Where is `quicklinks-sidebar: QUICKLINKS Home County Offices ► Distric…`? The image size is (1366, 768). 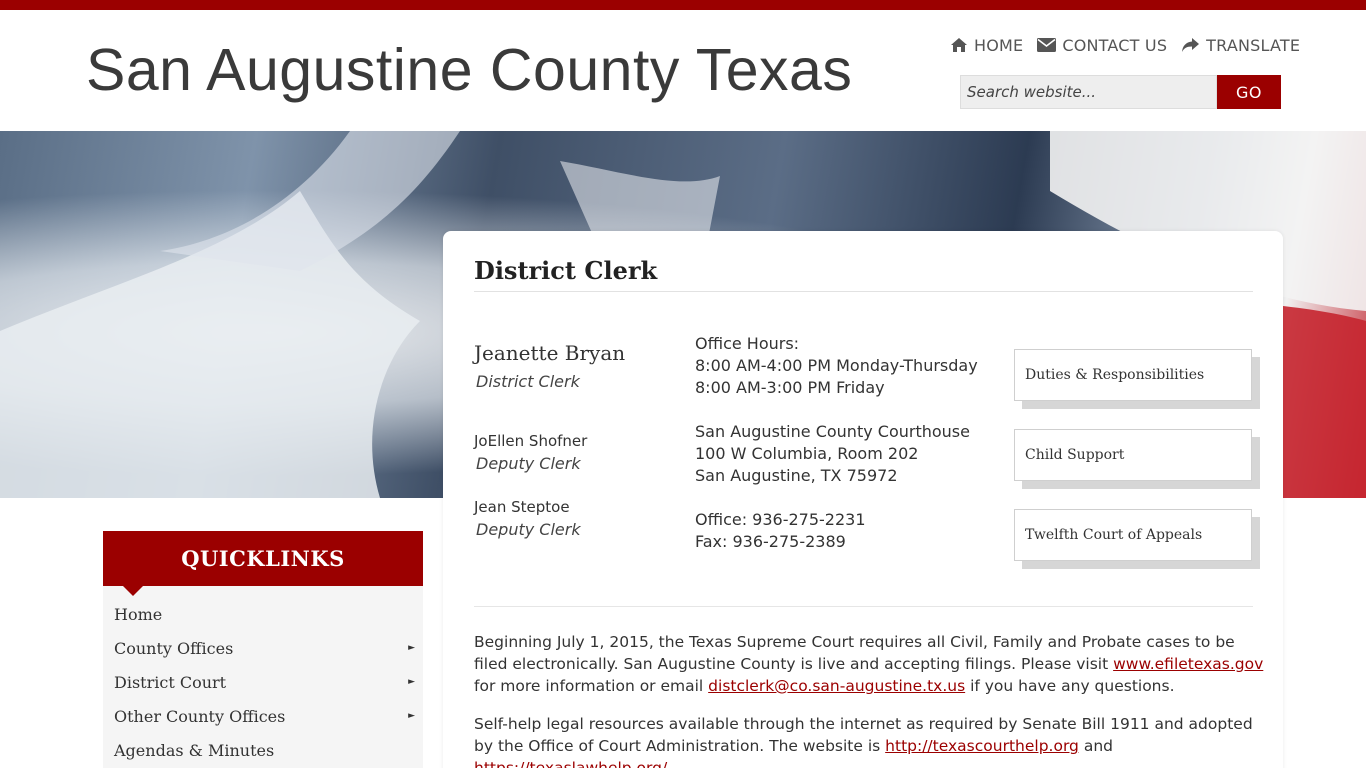 quicklinks-sidebar: QUICKLINKS Home County Offices ► Distric… is located at coordinates (263, 649).